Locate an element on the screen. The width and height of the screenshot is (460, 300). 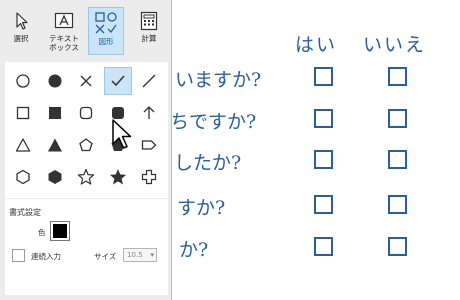
star-filled-icon is located at coordinates (118, 177).